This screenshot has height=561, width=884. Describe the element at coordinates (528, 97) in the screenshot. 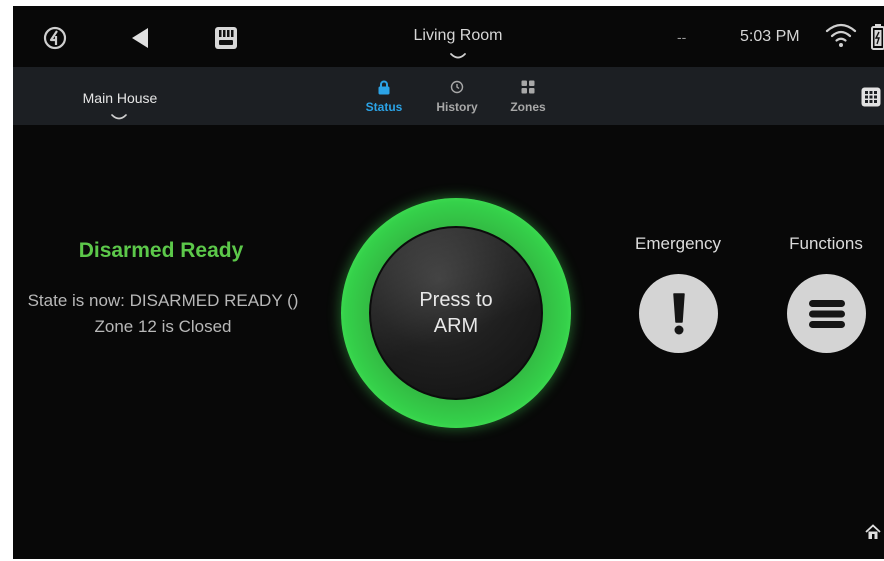

I see `tab-zones: Zones` at that location.